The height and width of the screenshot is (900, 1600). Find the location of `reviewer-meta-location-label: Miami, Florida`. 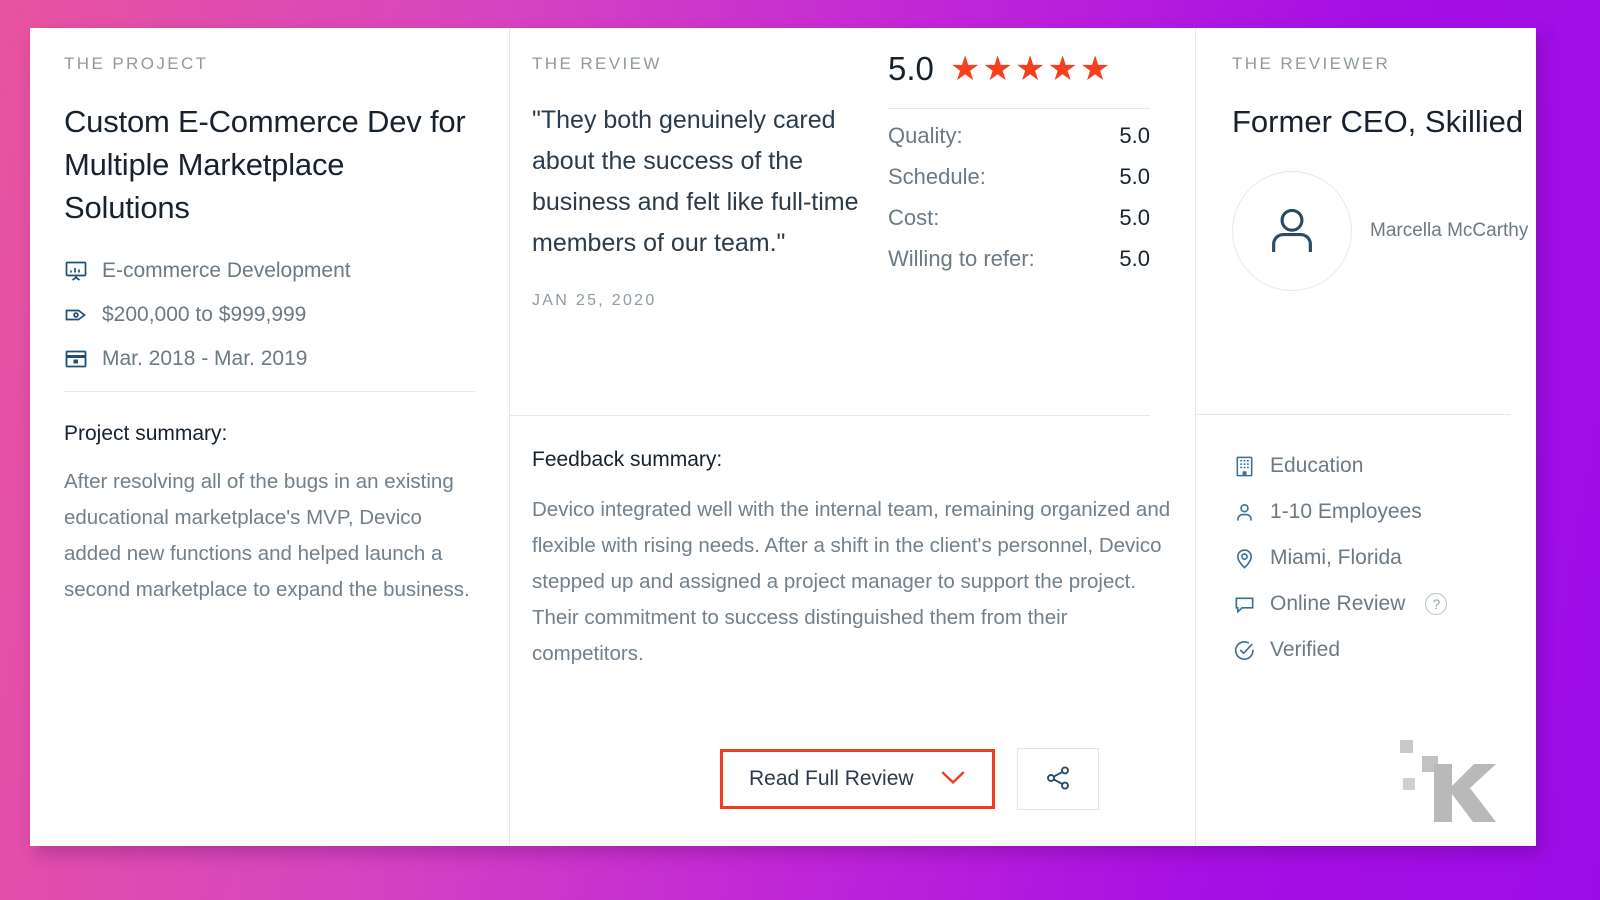

reviewer-meta-location-label: Miami, Florida is located at coordinates (1336, 557).